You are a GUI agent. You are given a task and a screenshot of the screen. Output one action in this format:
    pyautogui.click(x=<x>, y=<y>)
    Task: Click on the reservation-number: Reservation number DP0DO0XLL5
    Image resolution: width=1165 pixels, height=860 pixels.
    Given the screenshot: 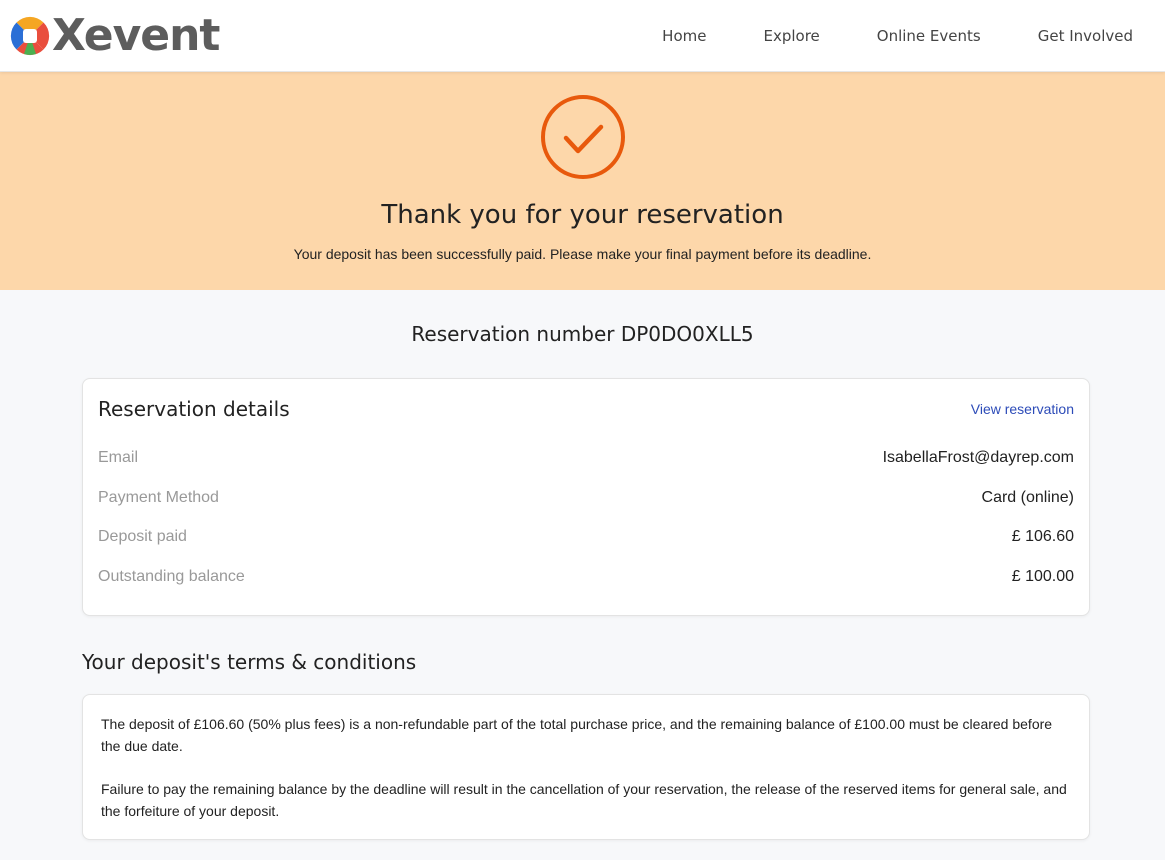 What is the action you would take?
    pyautogui.click(x=582, y=334)
    